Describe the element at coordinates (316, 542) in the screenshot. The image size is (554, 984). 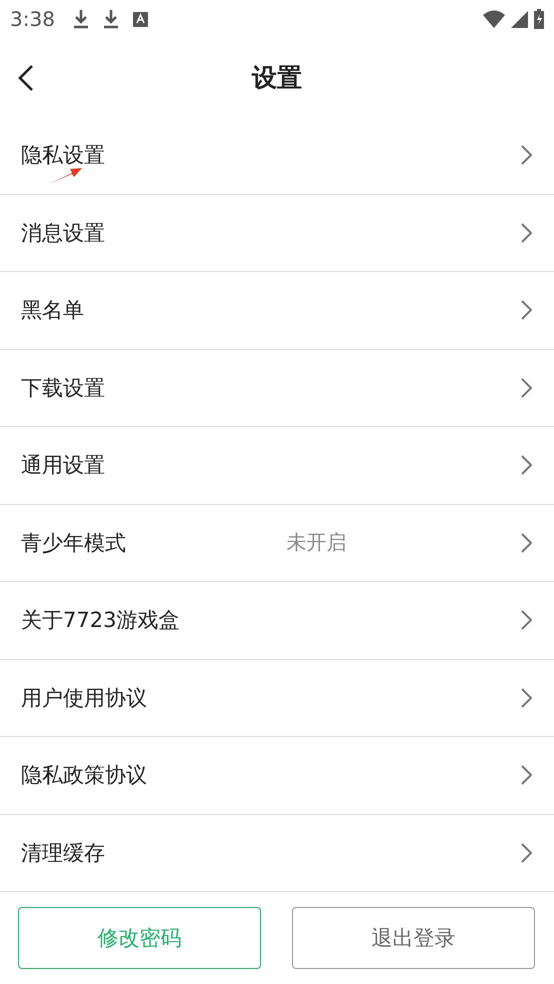
I see `row-value: 未开启` at that location.